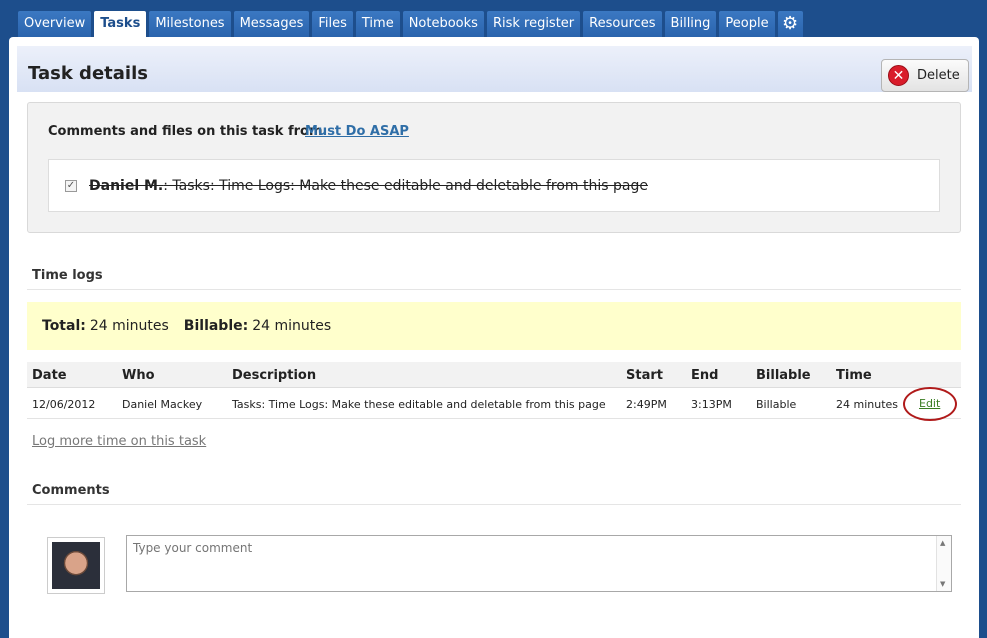 The height and width of the screenshot is (638, 987). Describe the element at coordinates (357, 131) in the screenshot. I see `task-list-link: Must Do ASAP` at that location.